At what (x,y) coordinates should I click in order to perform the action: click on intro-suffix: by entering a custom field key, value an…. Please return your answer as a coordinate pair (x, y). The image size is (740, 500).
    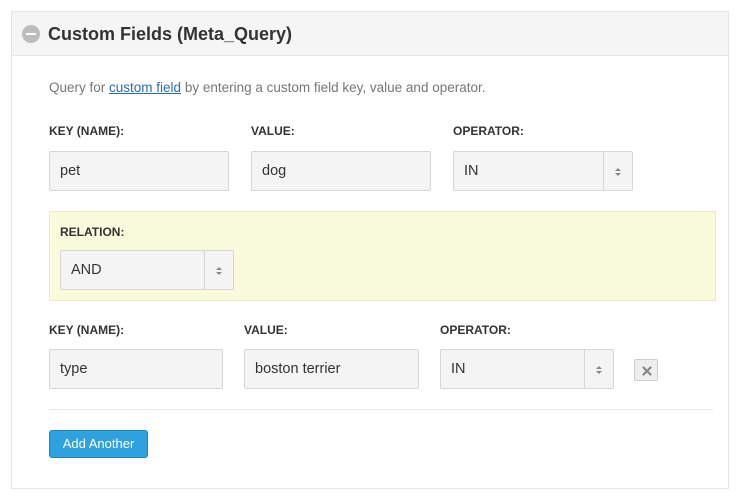
    Looking at the image, I should click on (333, 87).